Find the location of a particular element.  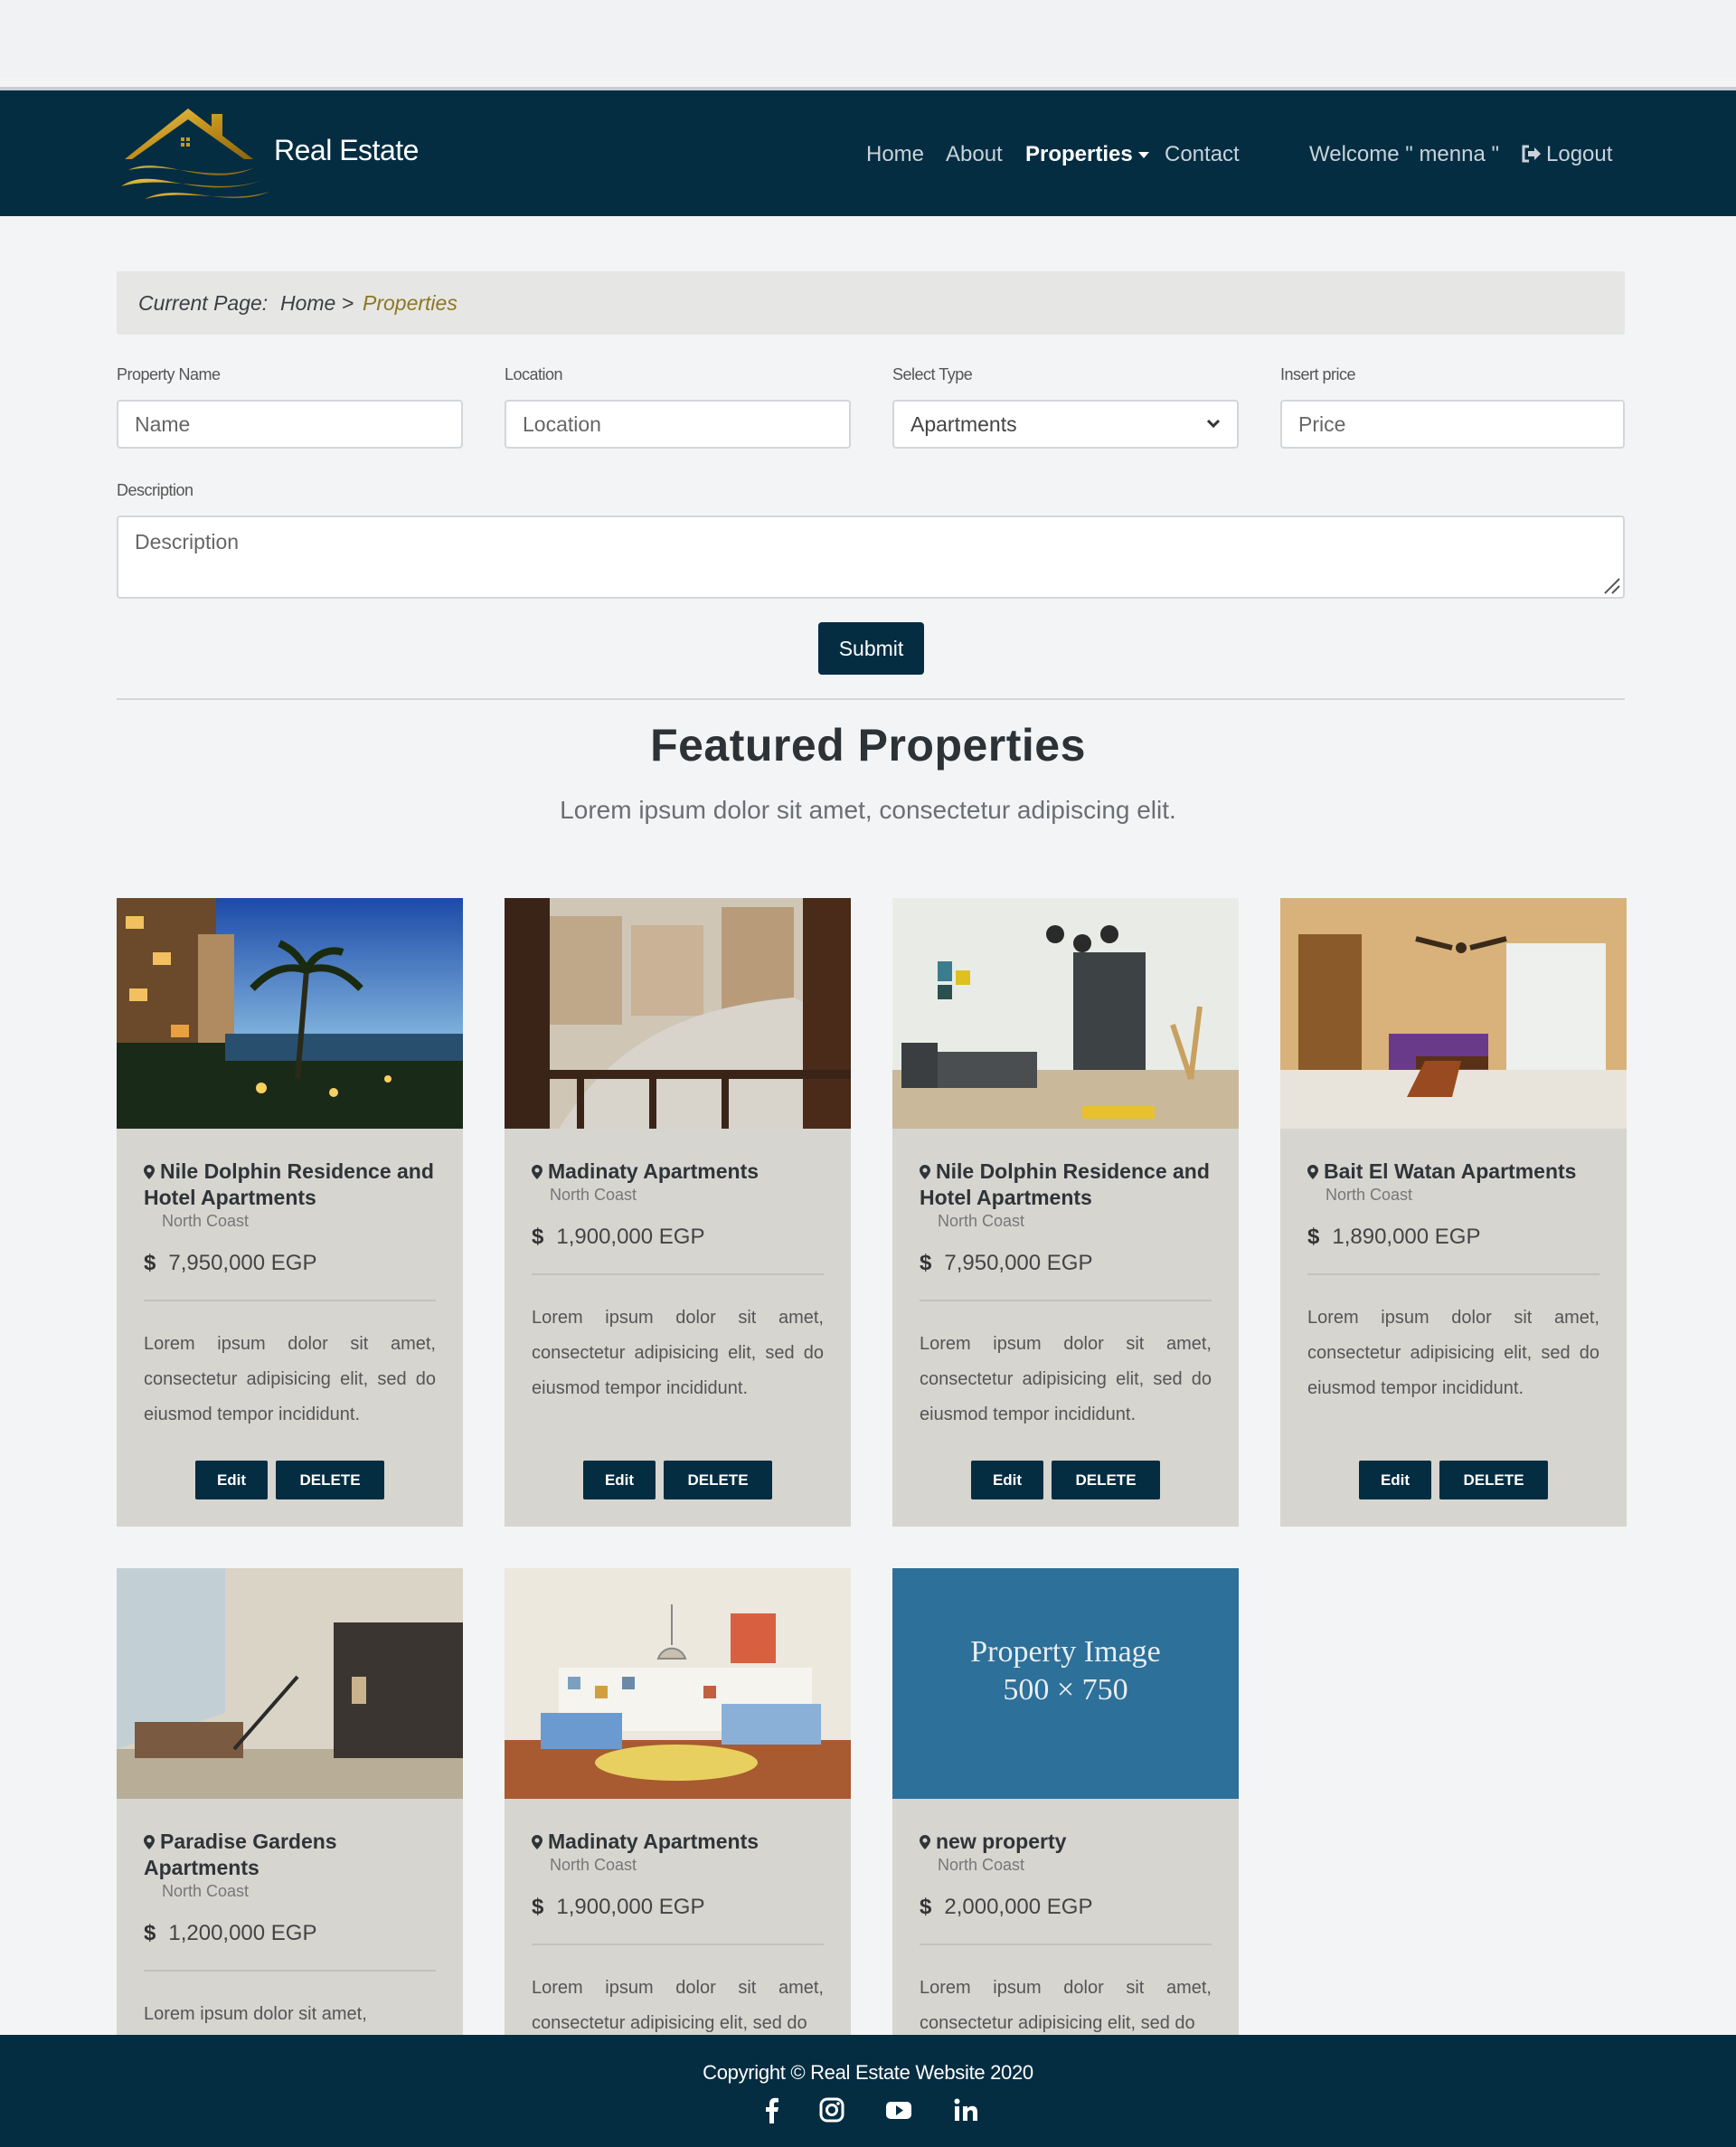

breadcrumb-prefix: Current Page: is located at coordinates (204, 303).